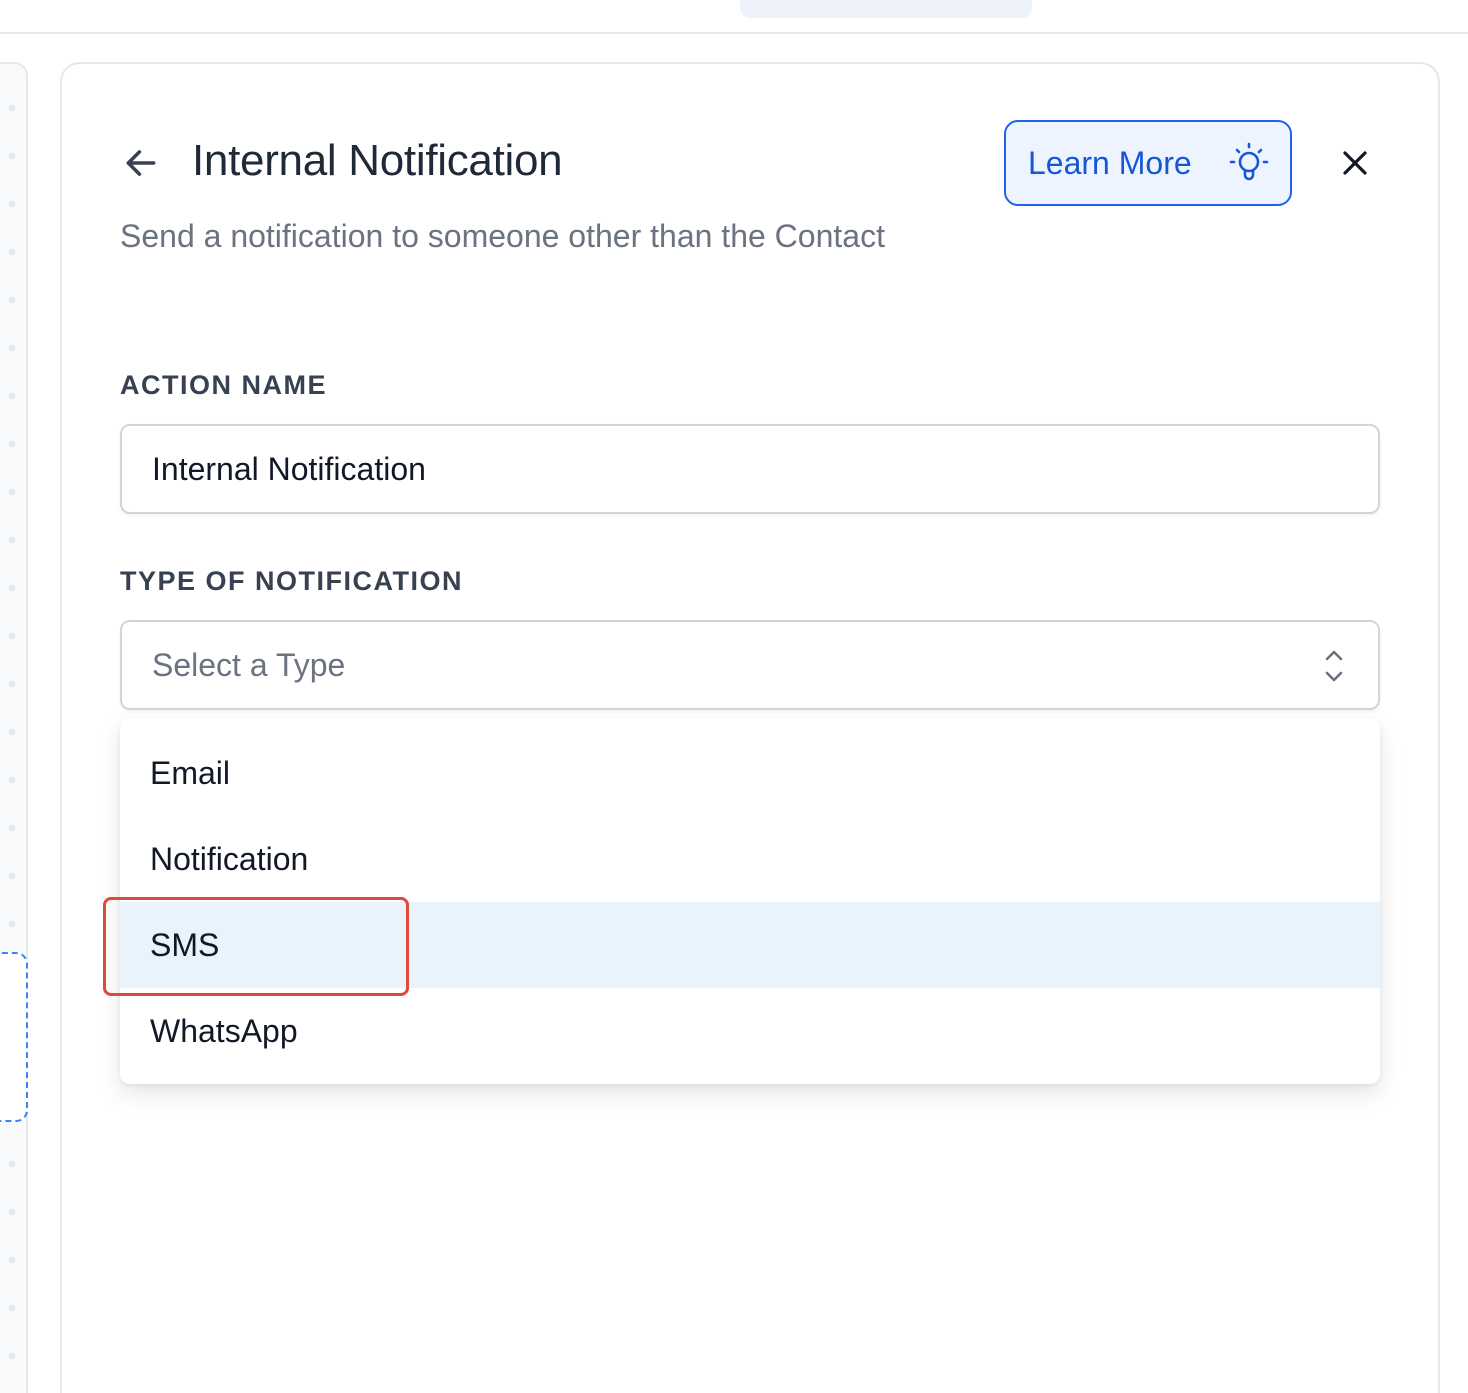 This screenshot has height=1393, width=1468. I want to click on option-notification: Notification, so click(750, 859).